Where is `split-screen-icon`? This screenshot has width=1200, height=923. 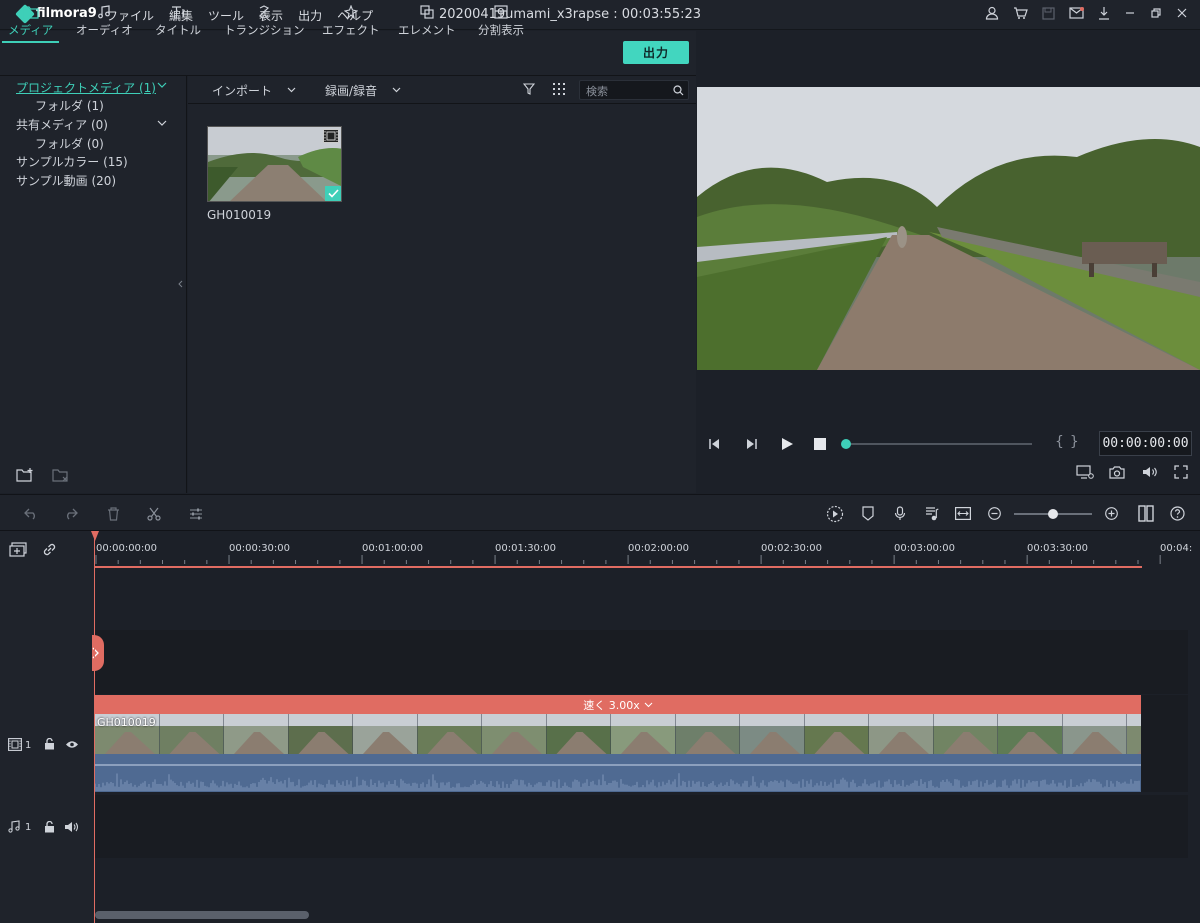 split-screen-icon is located at coordinates (501, 12).